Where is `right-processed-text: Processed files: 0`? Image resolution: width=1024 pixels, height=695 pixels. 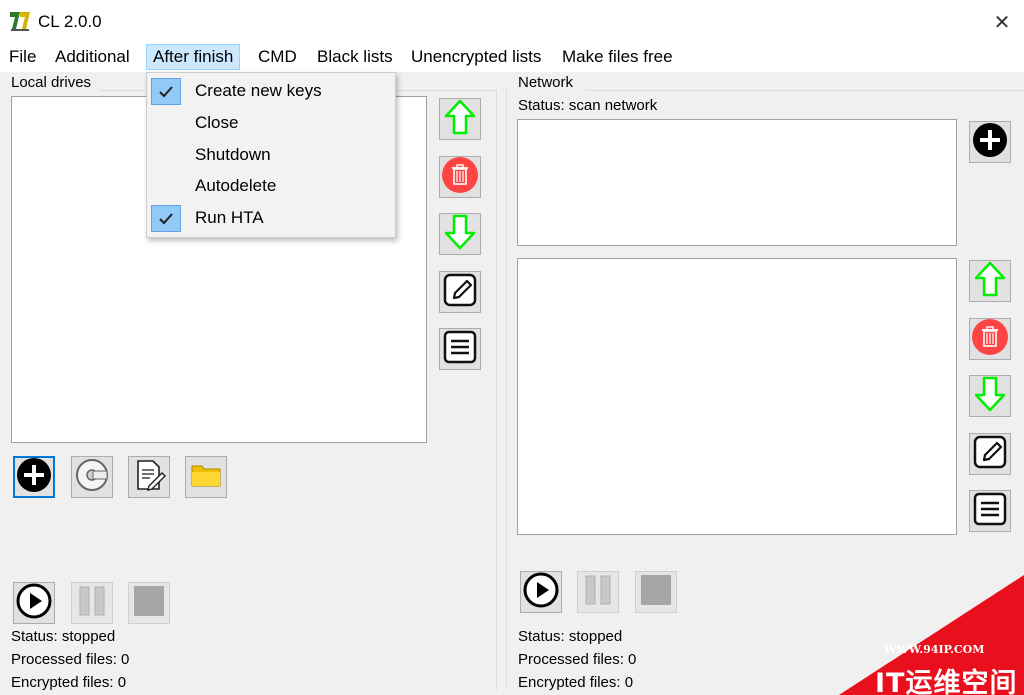
right-processed-text: Processed files: 0 is located at coordinates (577, 659).